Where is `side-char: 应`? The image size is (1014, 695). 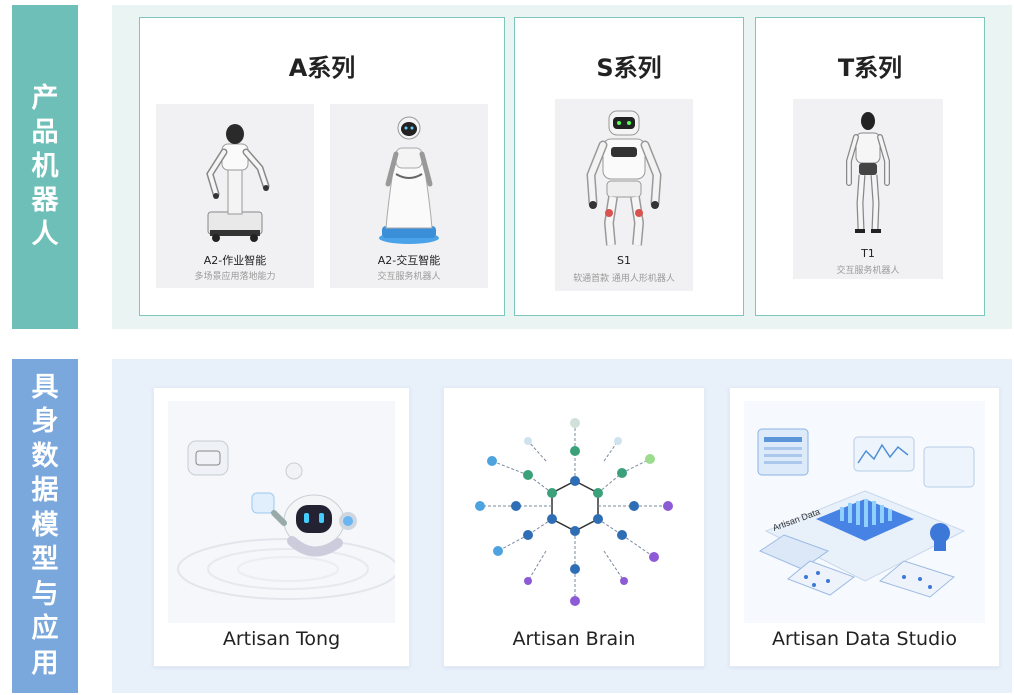 side-char: 应 is located at coordinates (45, 629).